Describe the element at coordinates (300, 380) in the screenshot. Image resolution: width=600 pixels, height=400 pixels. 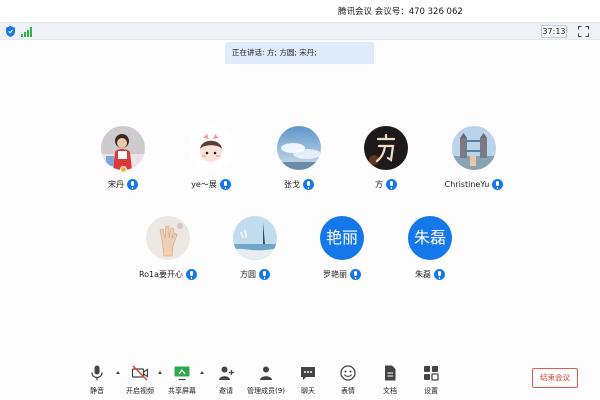
I see `meeting-toolbar: 静音 开启视频 共享屏幕 邀请 管理成员(9) 聊天 表情 文档 设置 结束会议` at that location.